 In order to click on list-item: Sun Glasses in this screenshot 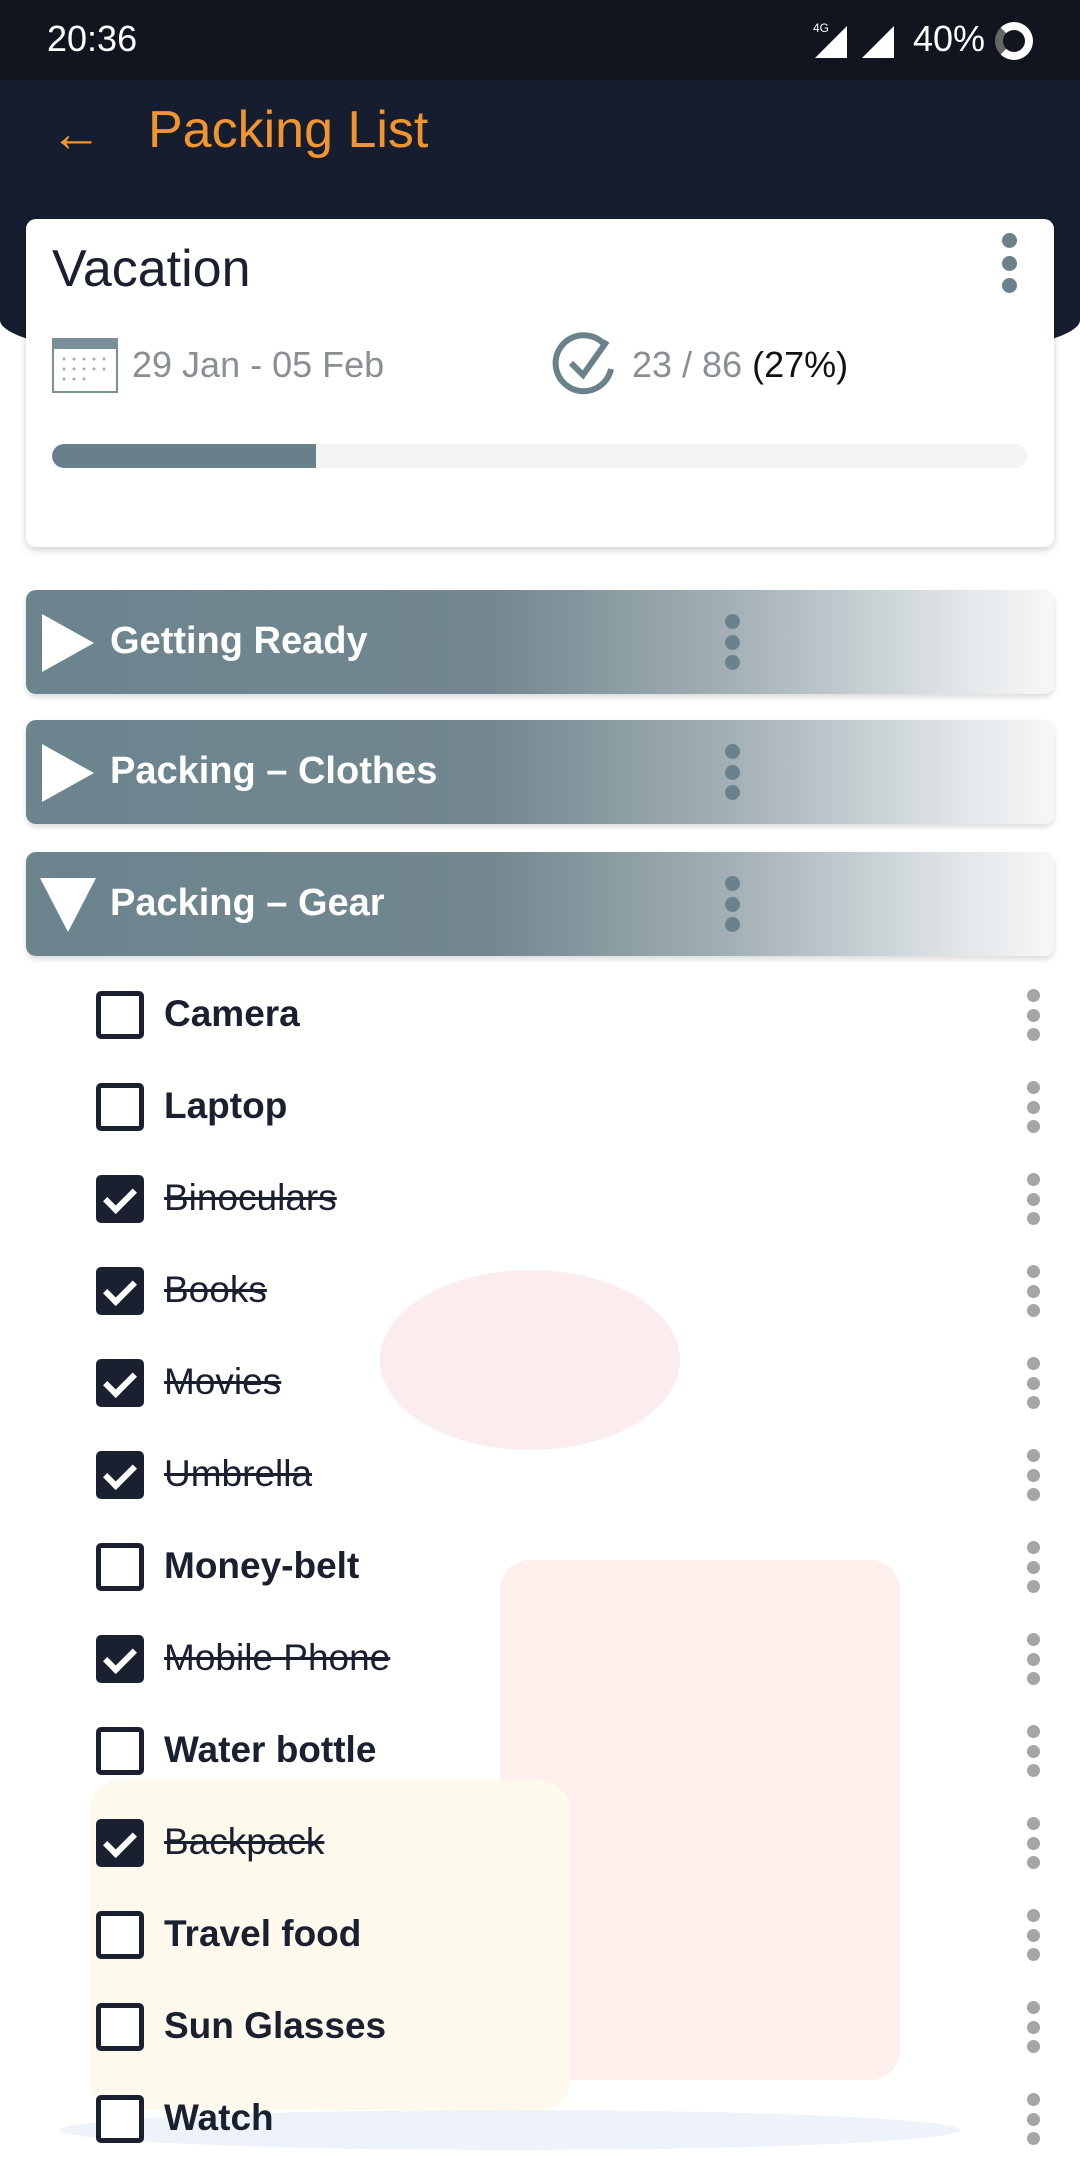, I will do `click(540, 2027)`.